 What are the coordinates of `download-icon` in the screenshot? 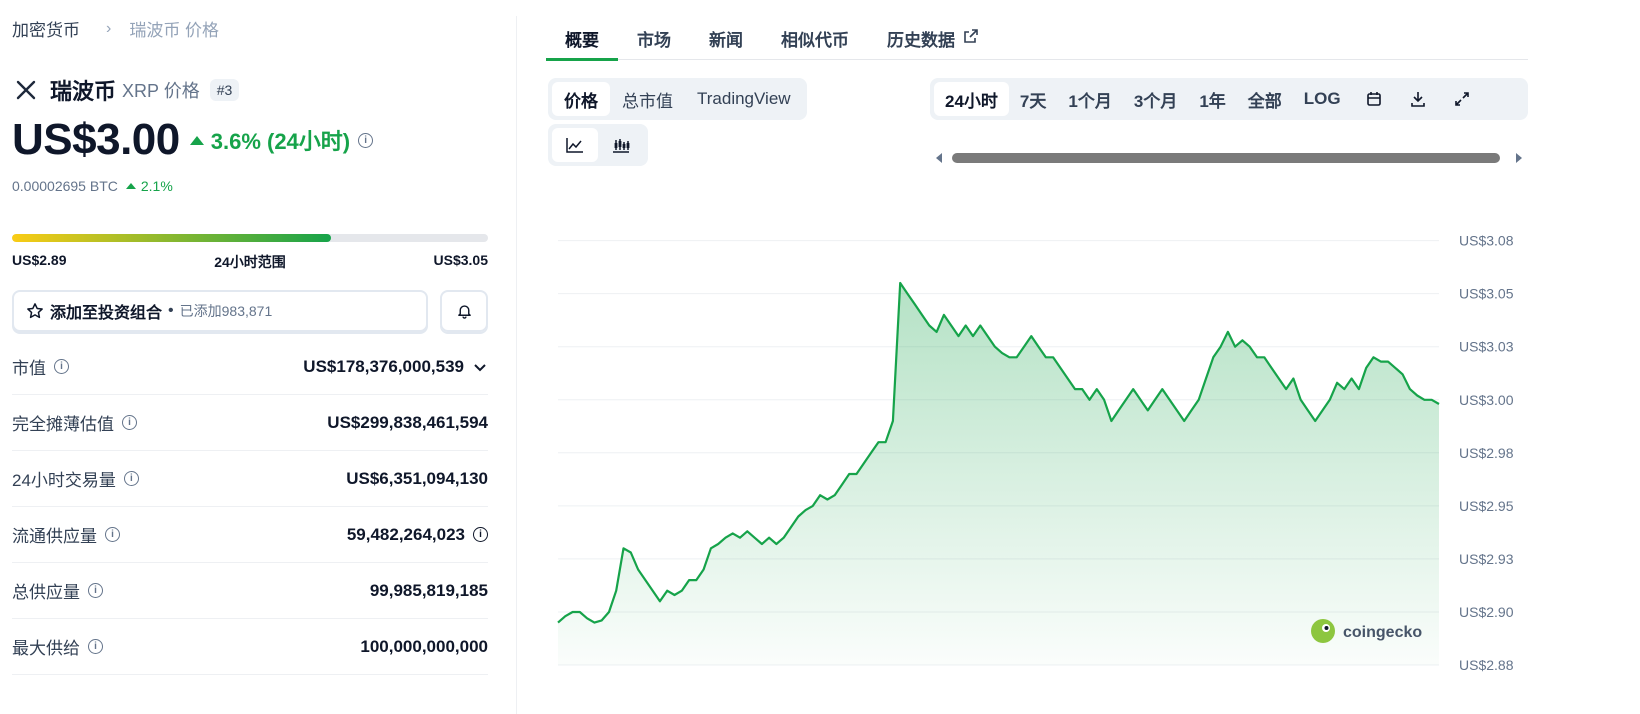 It's located at (1417, 99).